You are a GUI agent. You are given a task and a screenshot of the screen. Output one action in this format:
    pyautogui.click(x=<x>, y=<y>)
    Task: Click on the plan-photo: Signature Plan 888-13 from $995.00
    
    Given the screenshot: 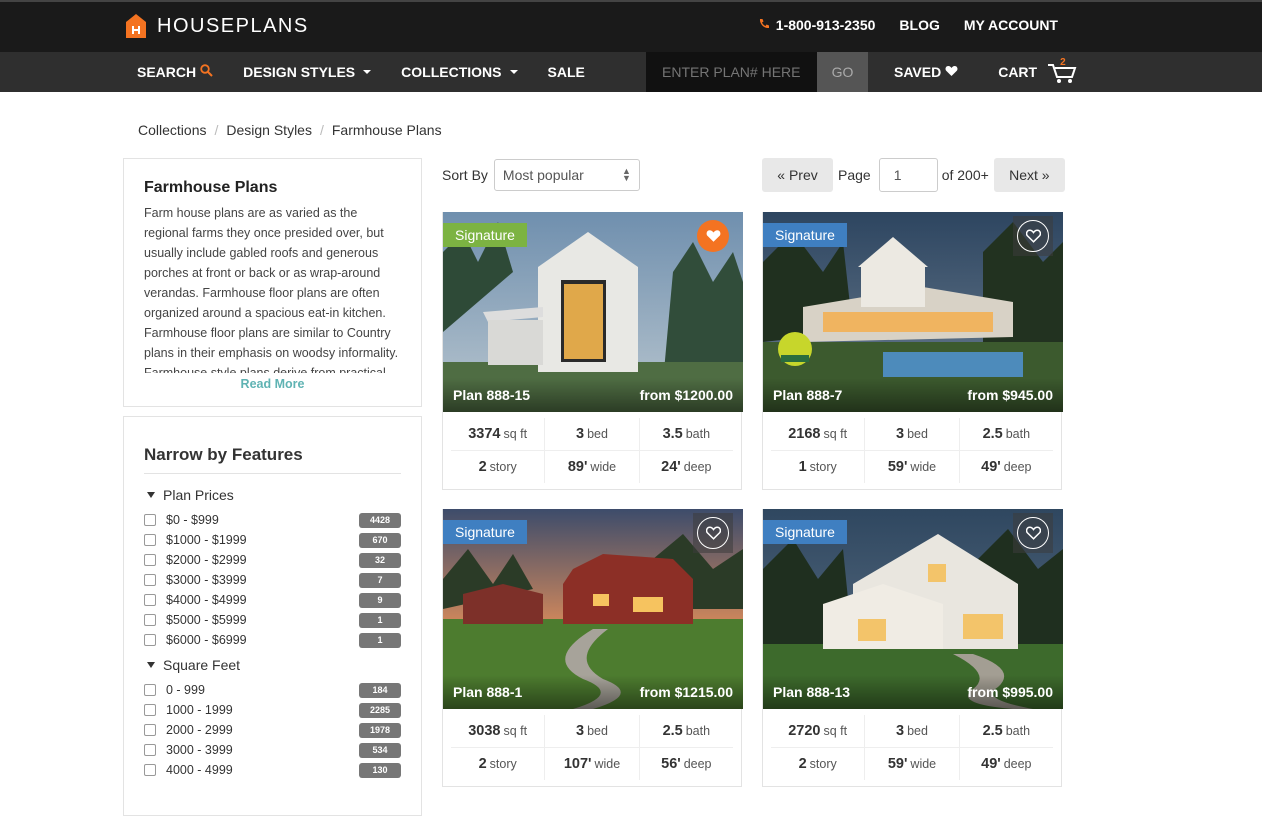 What is the action you would take?
    pyautogui.click(x=913, y=609)
    